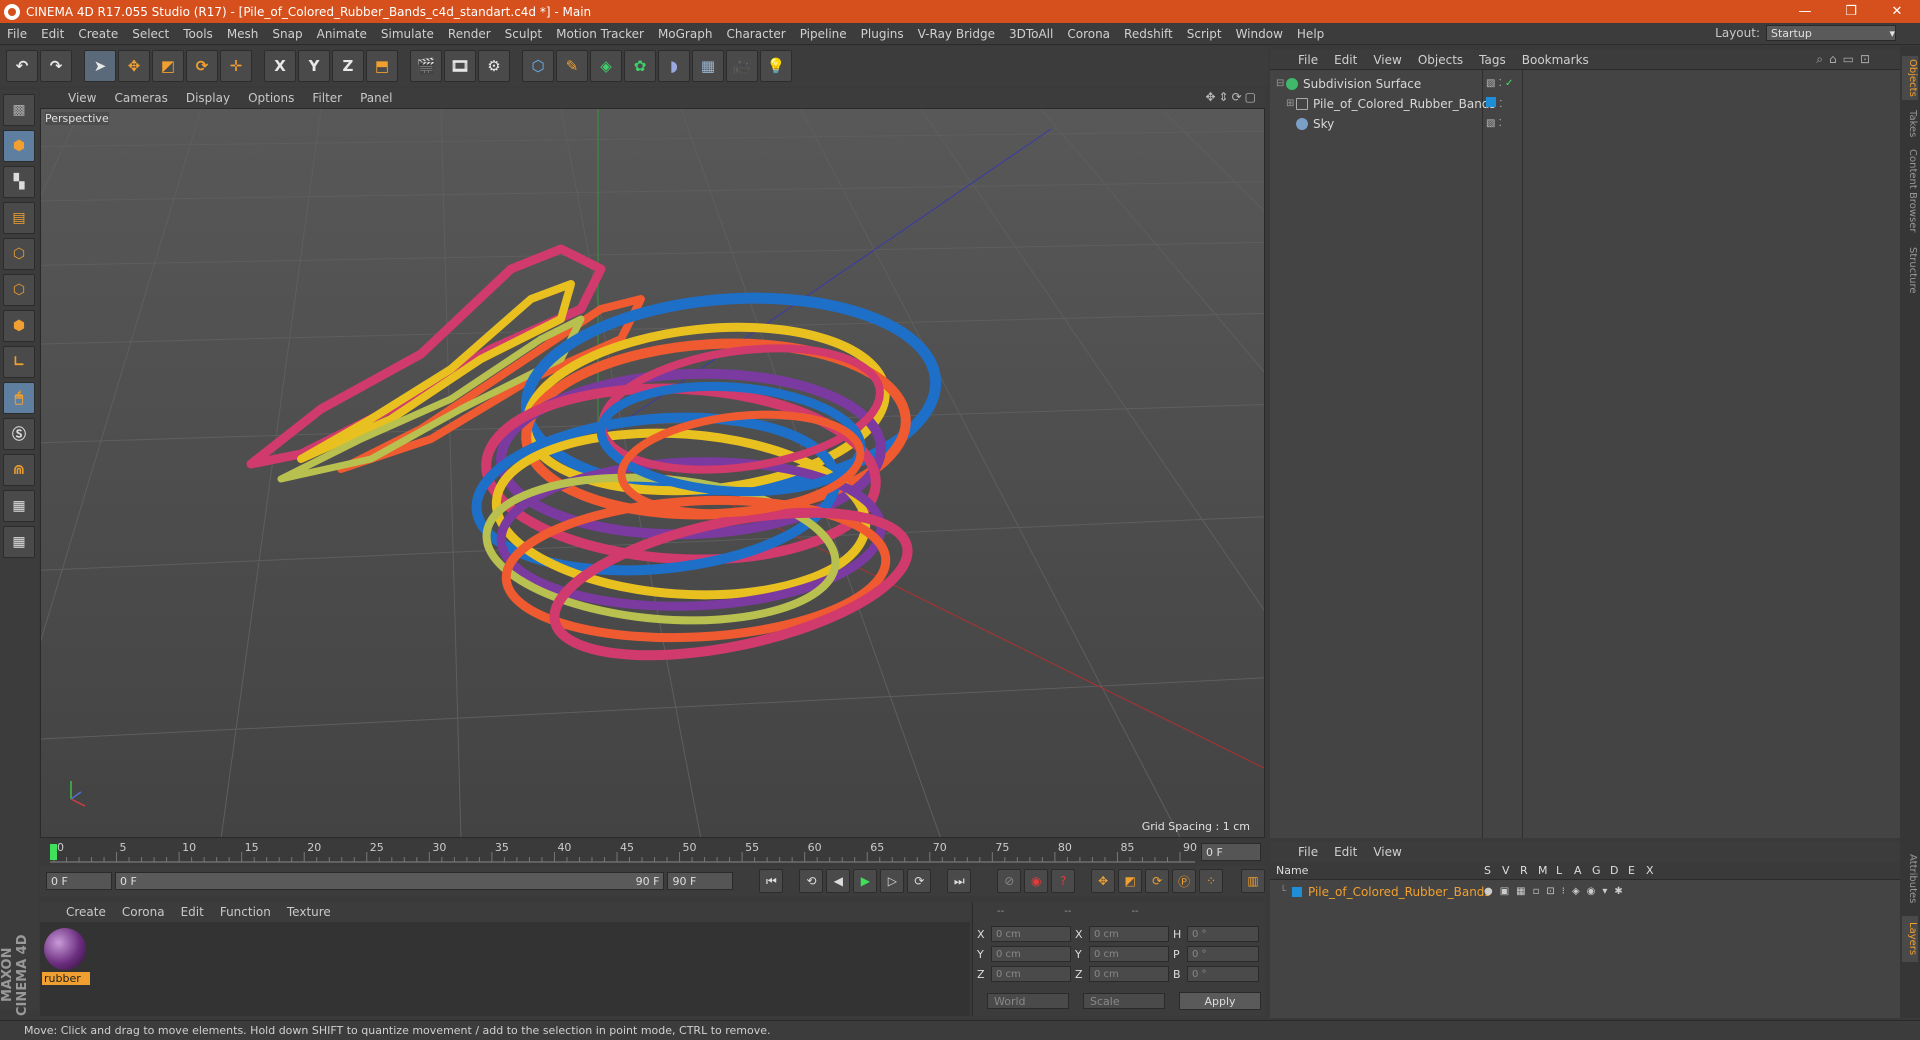 The image size is (1920, 1040). I want to click on keyframe-position-button: ✥, so click(1103, 881).